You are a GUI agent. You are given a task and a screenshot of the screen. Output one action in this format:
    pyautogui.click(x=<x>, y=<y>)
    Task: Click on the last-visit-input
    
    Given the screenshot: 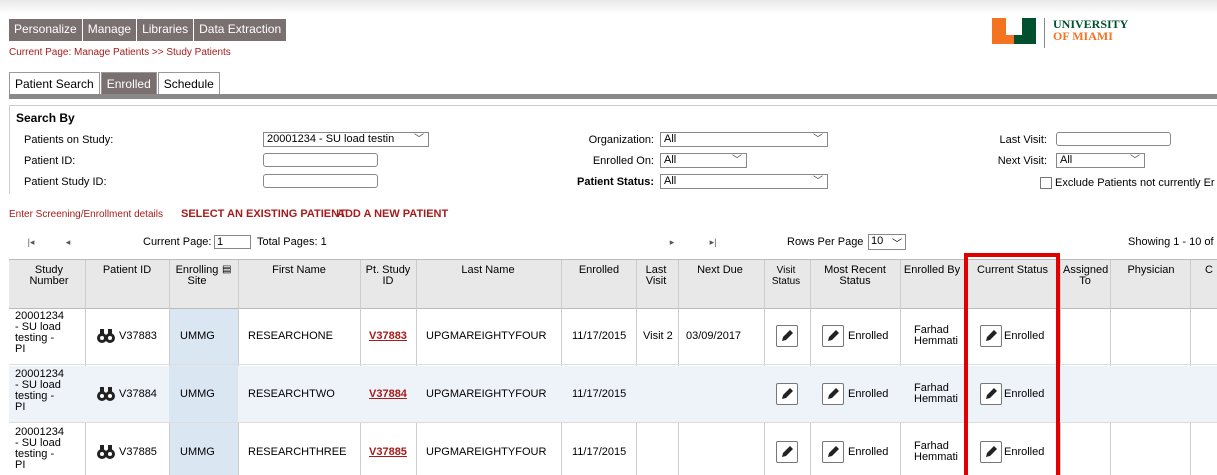 What is the action you would take?
    pyautogui.click(x=1113, y=139)
    